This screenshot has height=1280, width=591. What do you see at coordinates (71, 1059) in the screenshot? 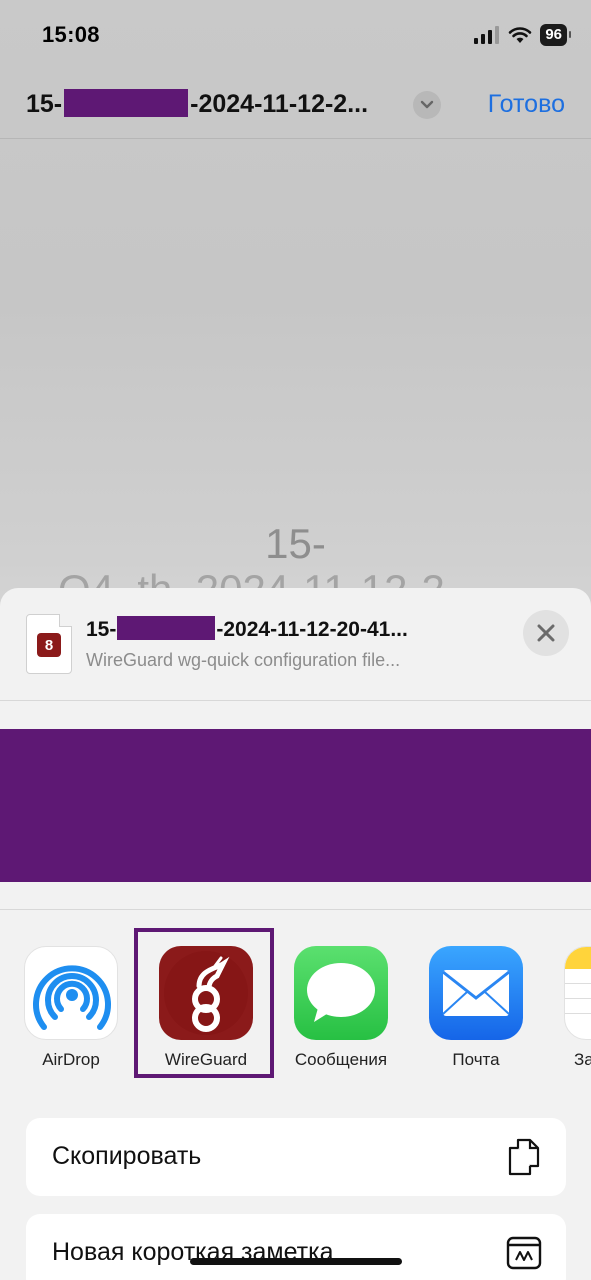
I see `app-label: AirDrop` at bounding box center [71, 1059].